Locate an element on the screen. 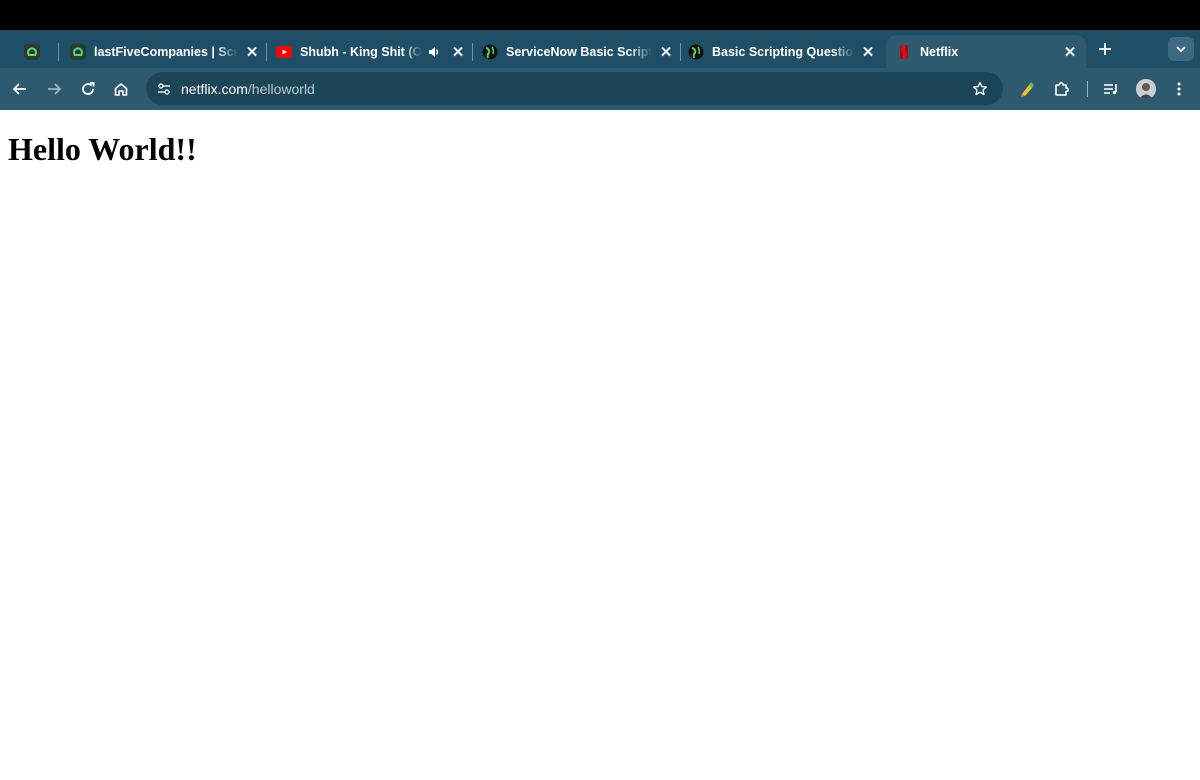  tab-lastfivecompanies: lastFiveCompanies | Scrip ✕ is located at coordinates (162, 51).